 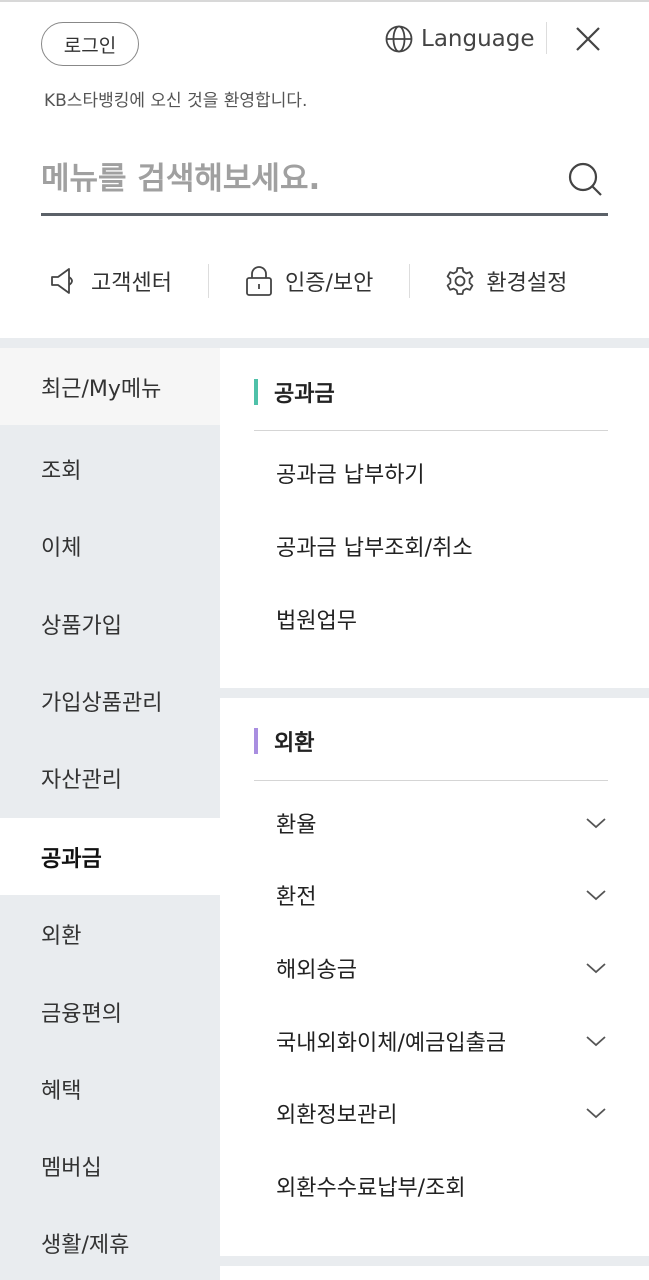 I want to click on globe-icon, so click(x=399, y=39).